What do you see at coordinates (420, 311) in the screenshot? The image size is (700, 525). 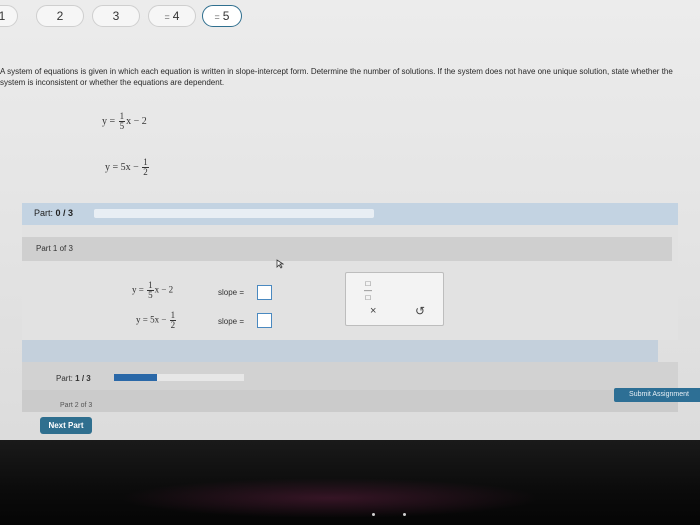 I see `undo-button: ↺` at bounding box center [420, 311].